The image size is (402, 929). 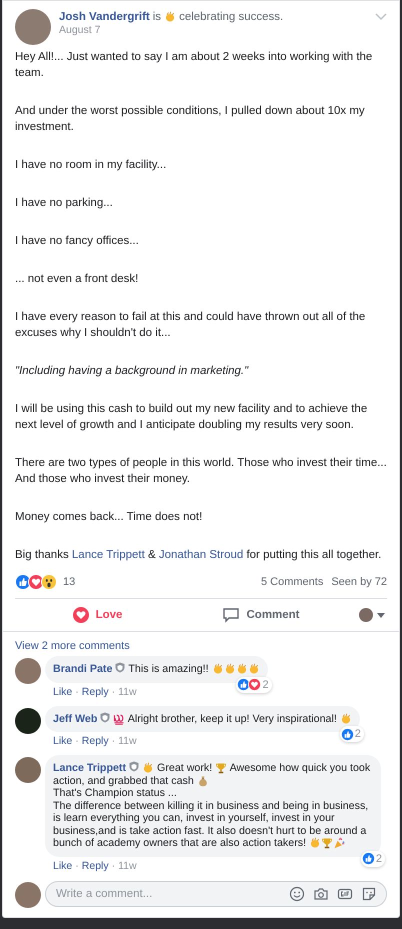 What do you see at coordinates (202, 718) in the screenshot?
I see `comment-text: Jeff Web Alright brother, keep it up! Very inspirational!` at bounding box center [202, 718].